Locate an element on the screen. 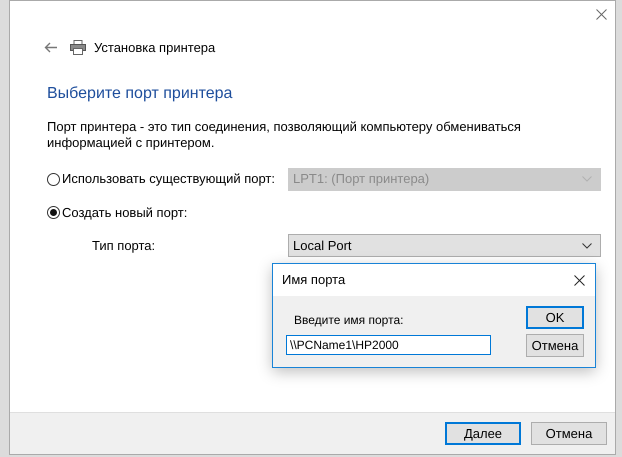 This screenshot has height=457, width=622. description-text: Порт принтера - это тип соединения, позволяющий компьютеру обмениваться информацией с принтером. is located at coordinates (284, 134).